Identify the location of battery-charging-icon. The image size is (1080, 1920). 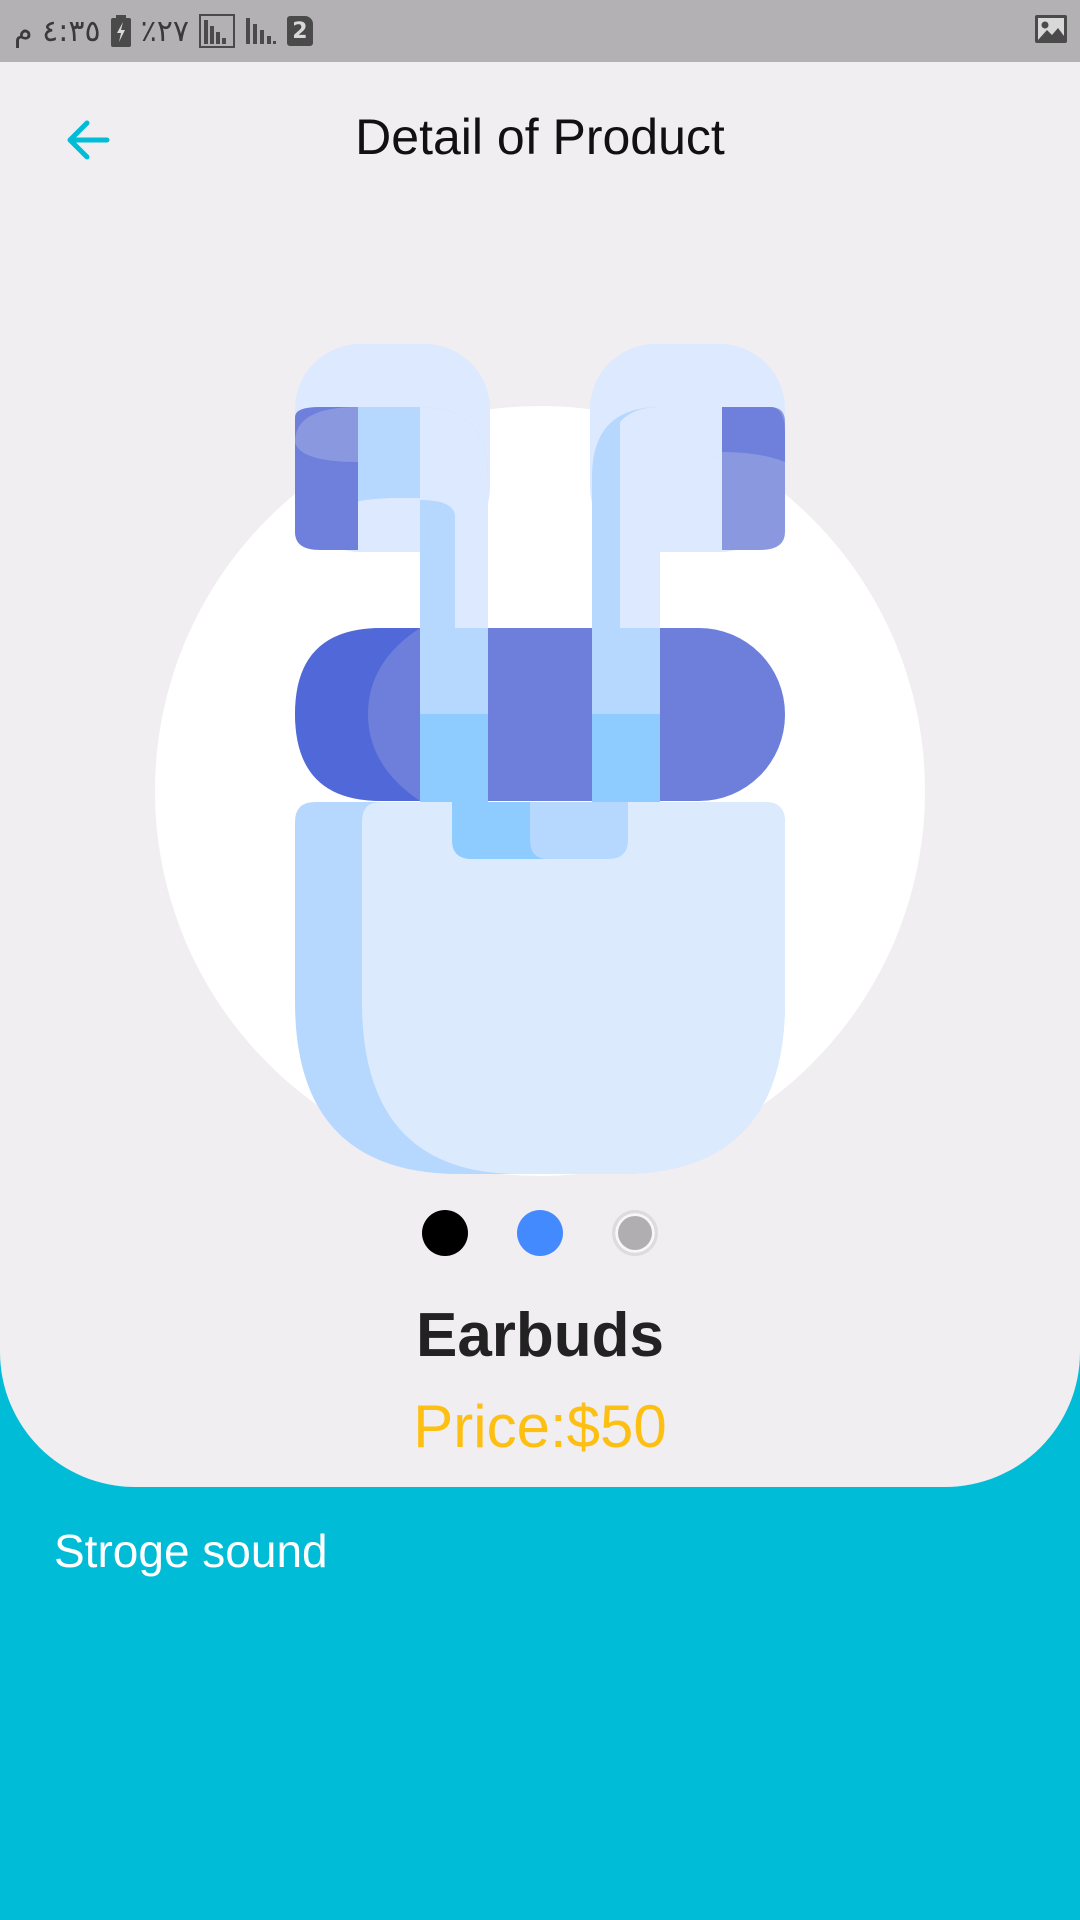
(120, 31).